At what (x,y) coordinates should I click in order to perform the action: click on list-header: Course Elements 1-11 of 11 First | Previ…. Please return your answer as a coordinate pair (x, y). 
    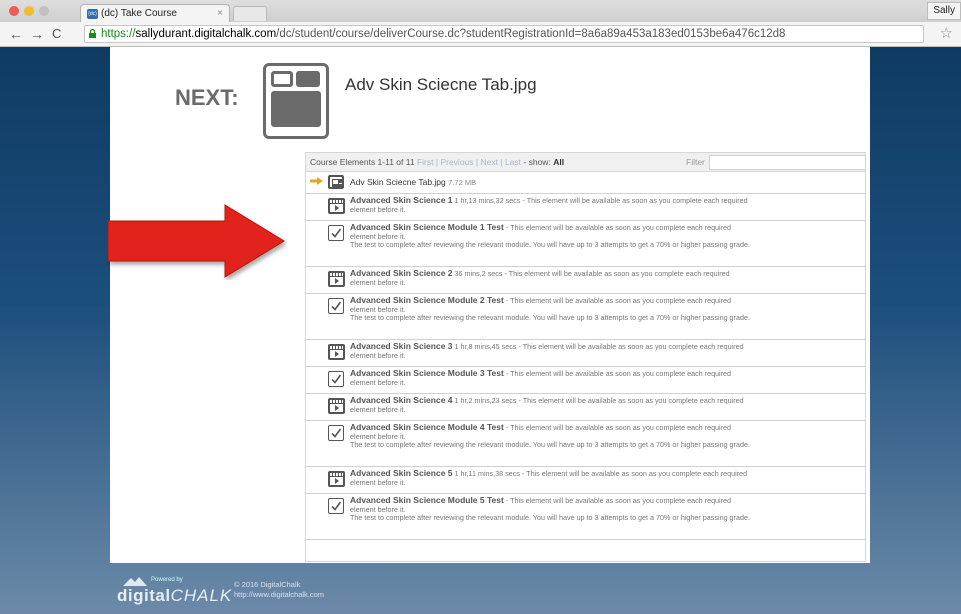
    Looking at the image, I should click on (586, 162).